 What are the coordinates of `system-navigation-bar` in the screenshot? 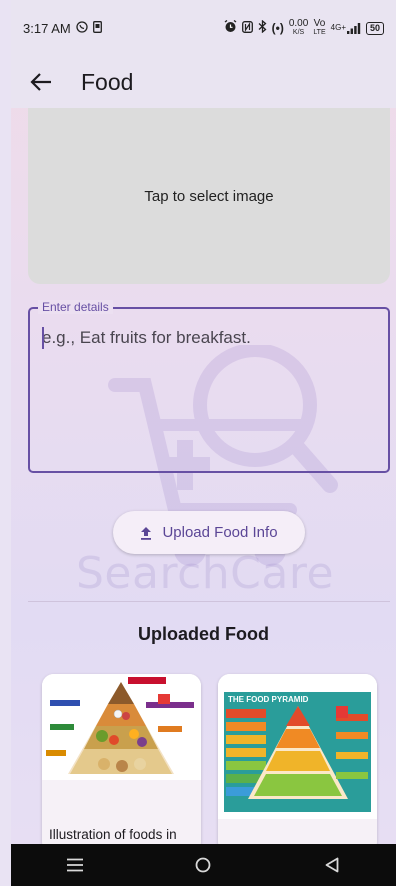 It's located at (203, 865).